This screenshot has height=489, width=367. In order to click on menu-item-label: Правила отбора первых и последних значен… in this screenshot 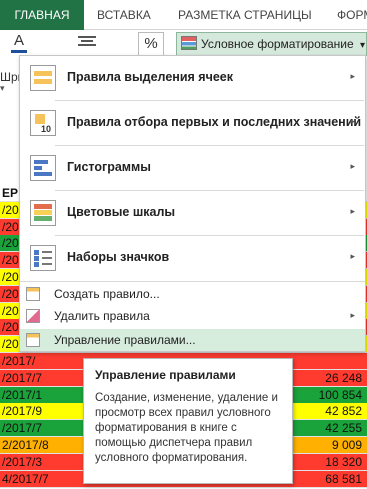, I will do `click(214, 122)`.